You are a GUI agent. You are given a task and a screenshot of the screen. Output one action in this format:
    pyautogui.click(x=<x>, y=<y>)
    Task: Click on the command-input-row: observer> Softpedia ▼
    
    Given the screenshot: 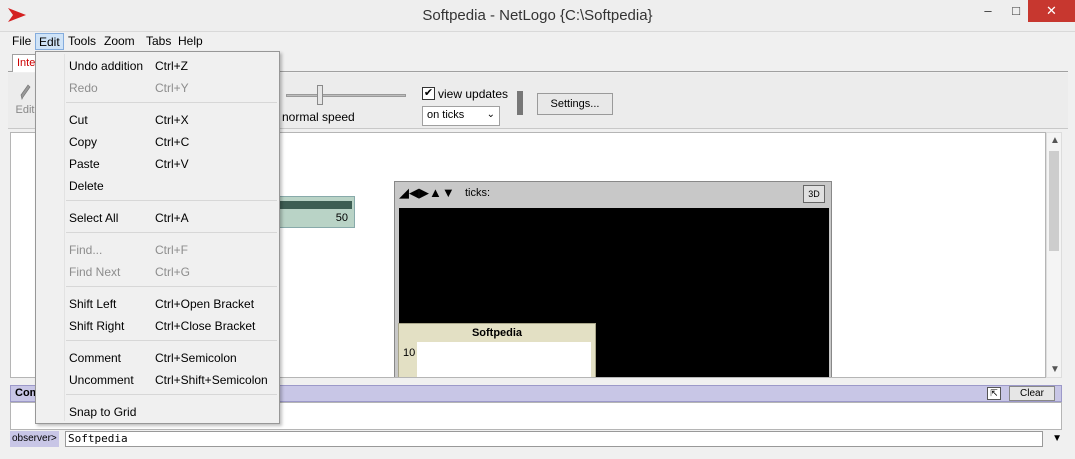 What is the action you would take?
    pyautogui.click(x=536, y=439)
    